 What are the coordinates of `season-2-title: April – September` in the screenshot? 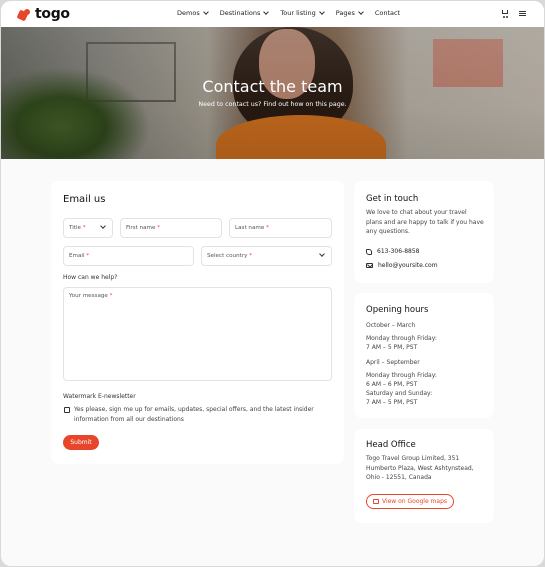 It's located at (393, 362).